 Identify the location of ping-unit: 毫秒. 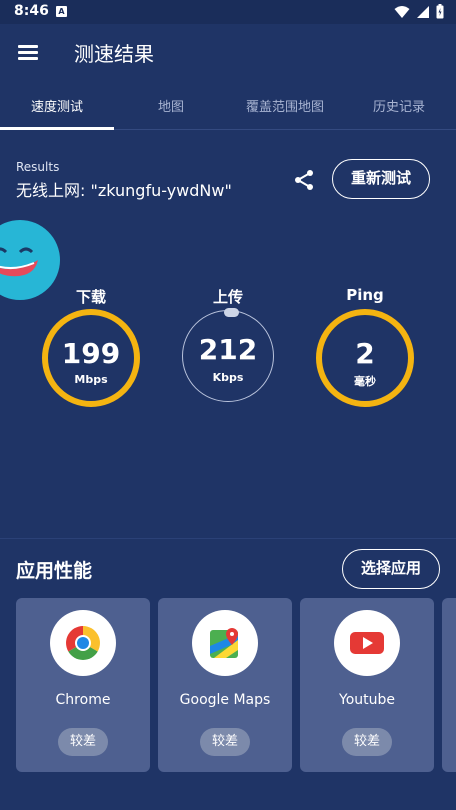
(365, 381).